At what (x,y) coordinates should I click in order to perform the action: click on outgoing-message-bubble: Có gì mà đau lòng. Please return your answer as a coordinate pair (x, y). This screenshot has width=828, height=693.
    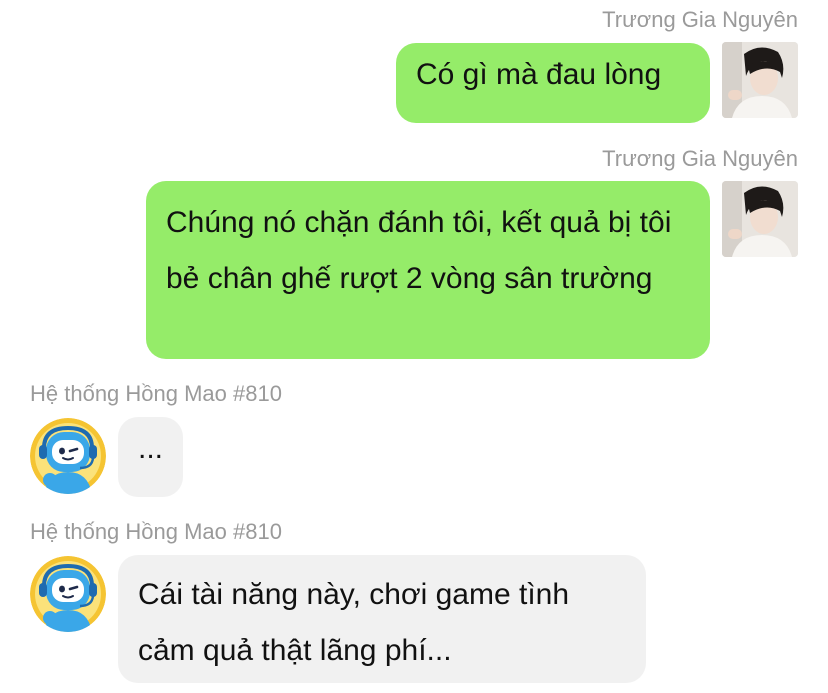
    Looking at the image, I should click on (553, 83).